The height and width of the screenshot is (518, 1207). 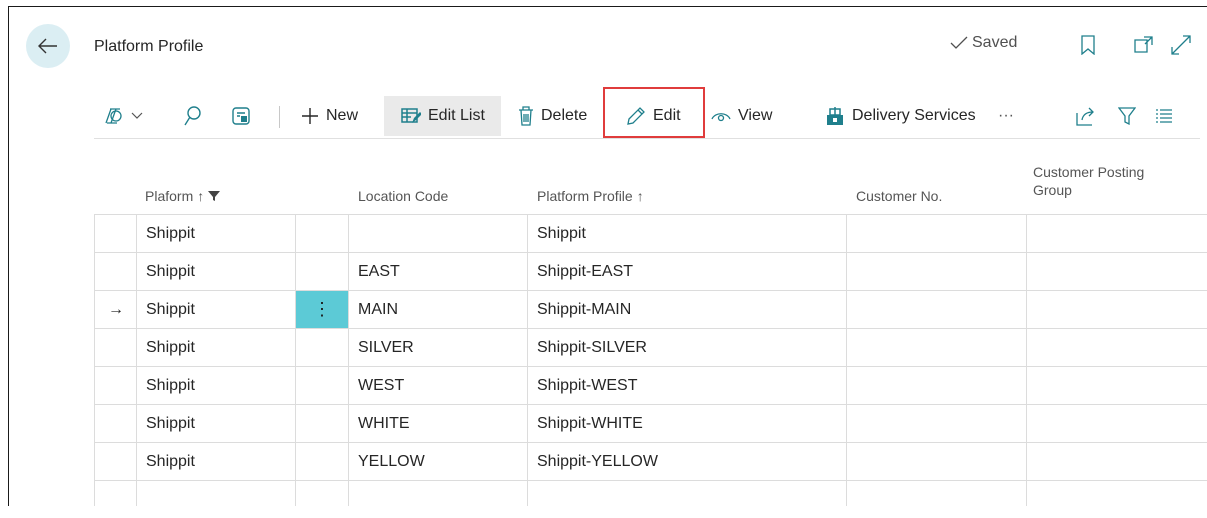 What do you see at coordinates (384, 423) in the screenshot?
I see `cell-location-code: WHITE` at bounding box center [384, 423].